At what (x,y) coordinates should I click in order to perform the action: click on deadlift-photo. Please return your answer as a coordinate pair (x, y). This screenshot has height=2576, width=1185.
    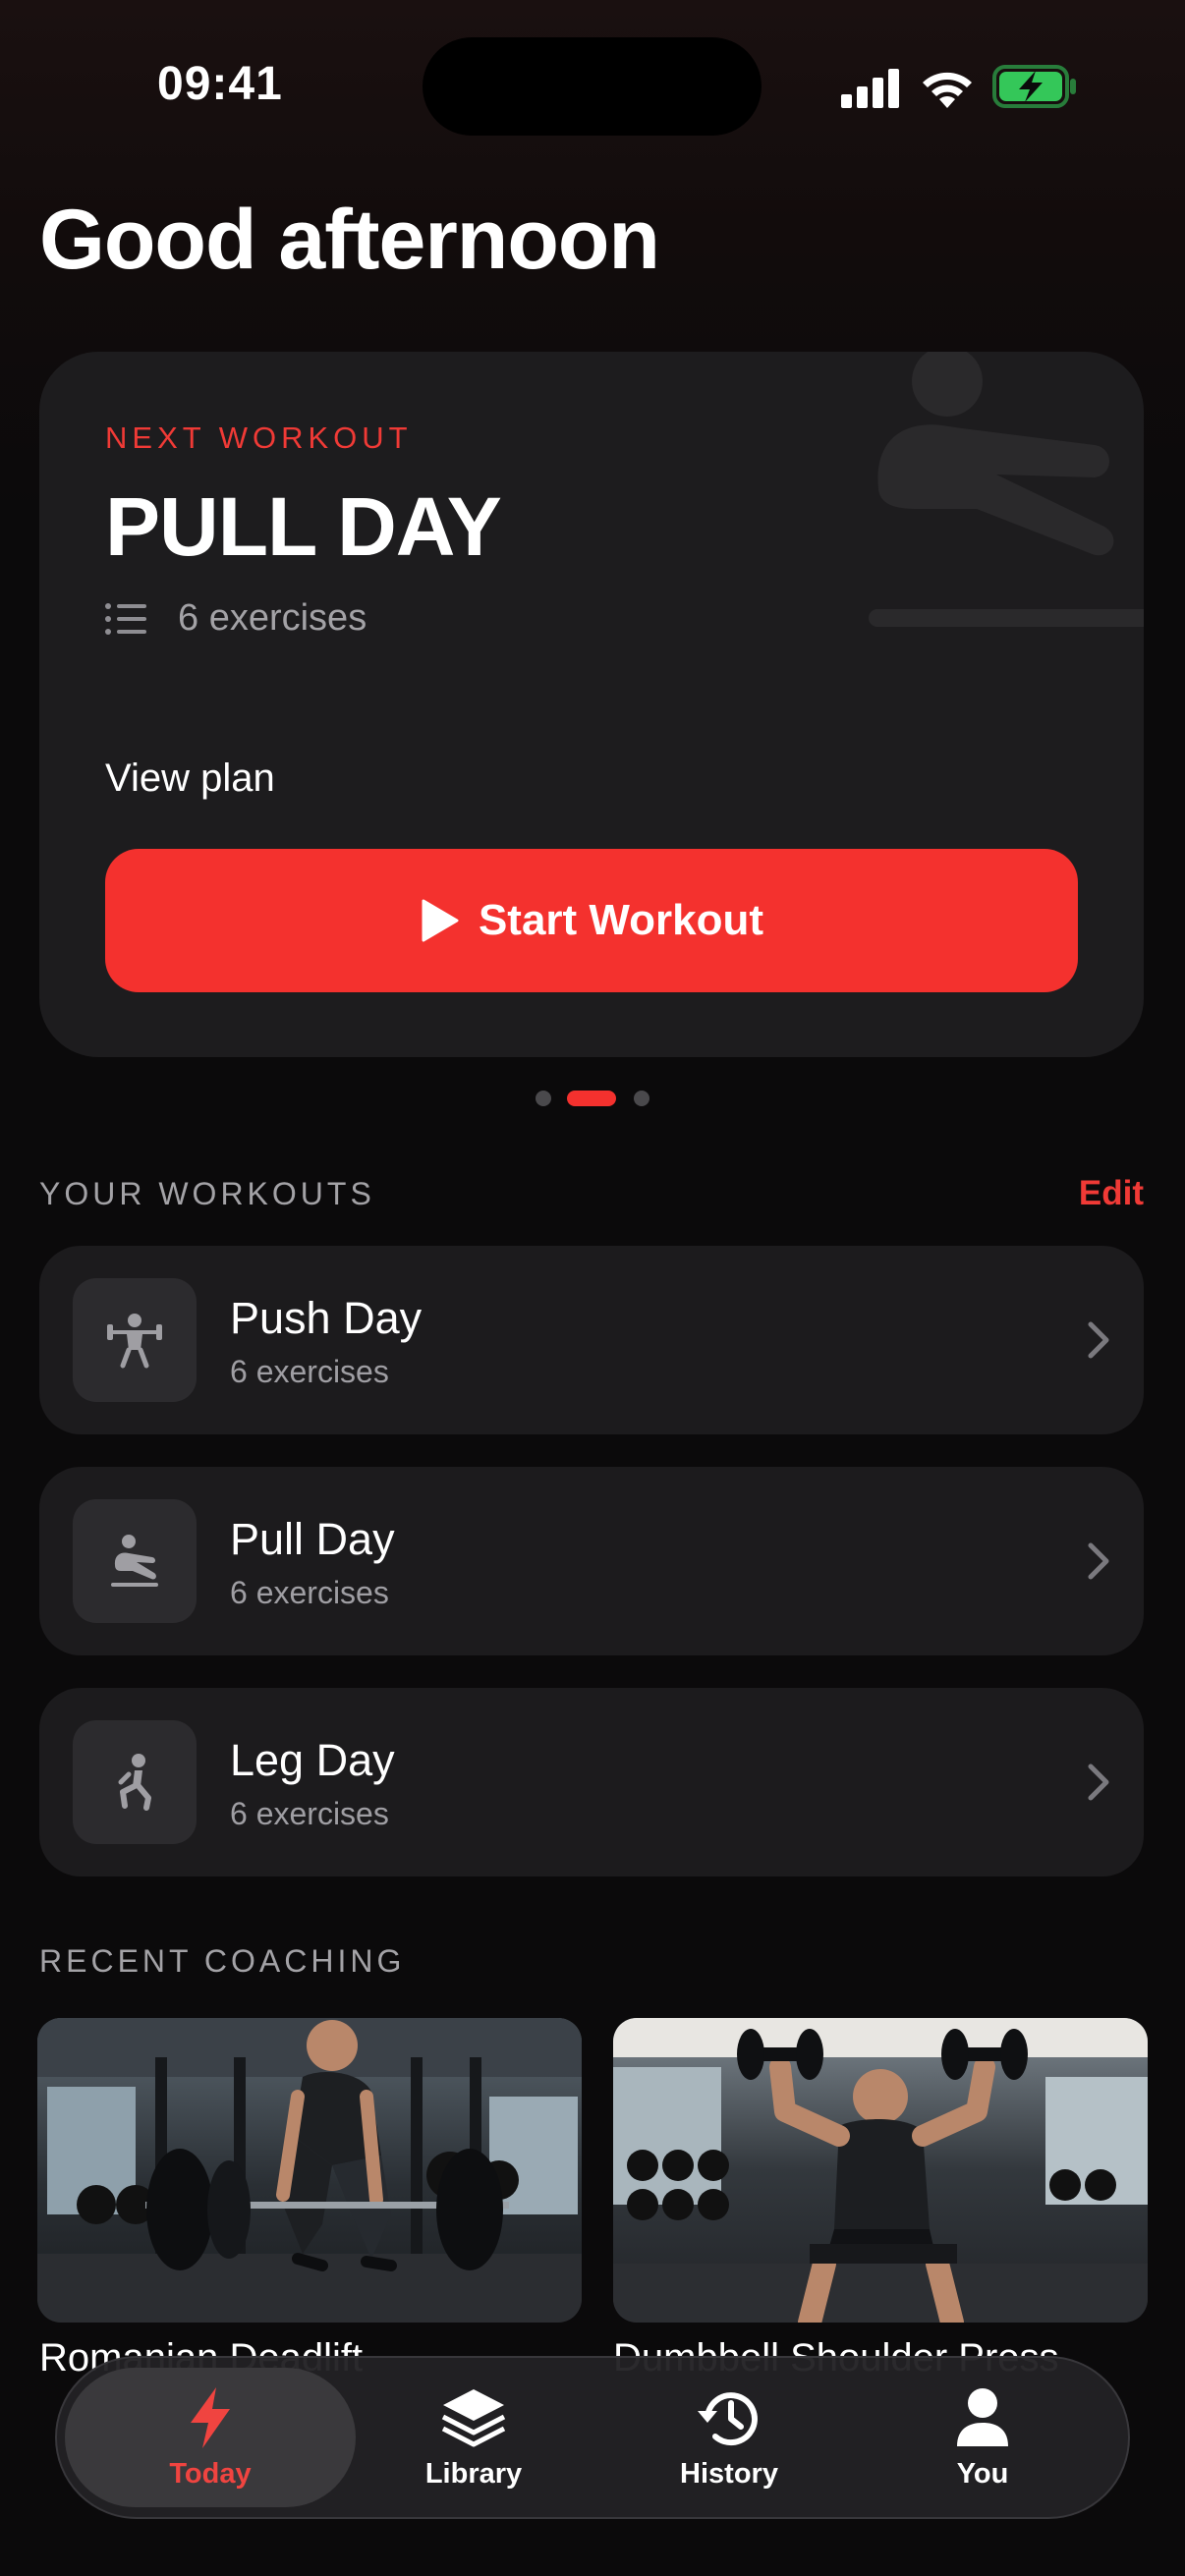
    Looking at the image, I should click on (310, 2170).